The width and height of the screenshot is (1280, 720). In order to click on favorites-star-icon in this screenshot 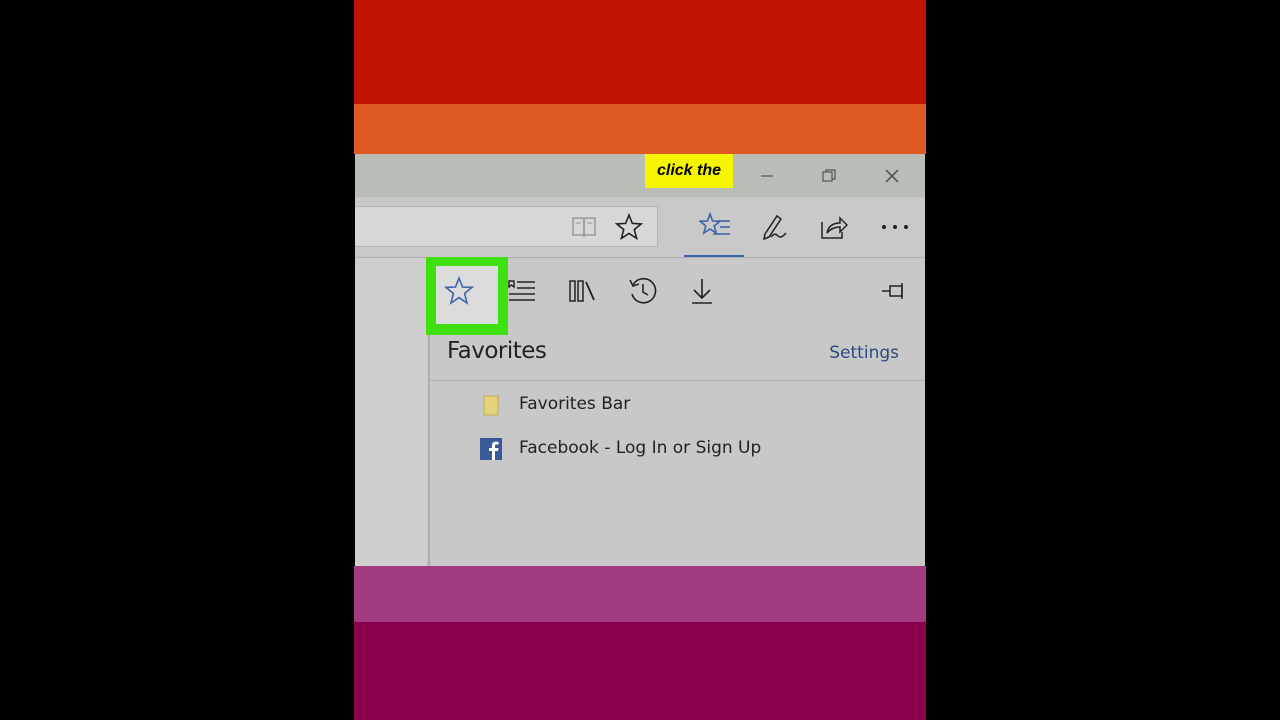, I will do `click(459, 290)`.